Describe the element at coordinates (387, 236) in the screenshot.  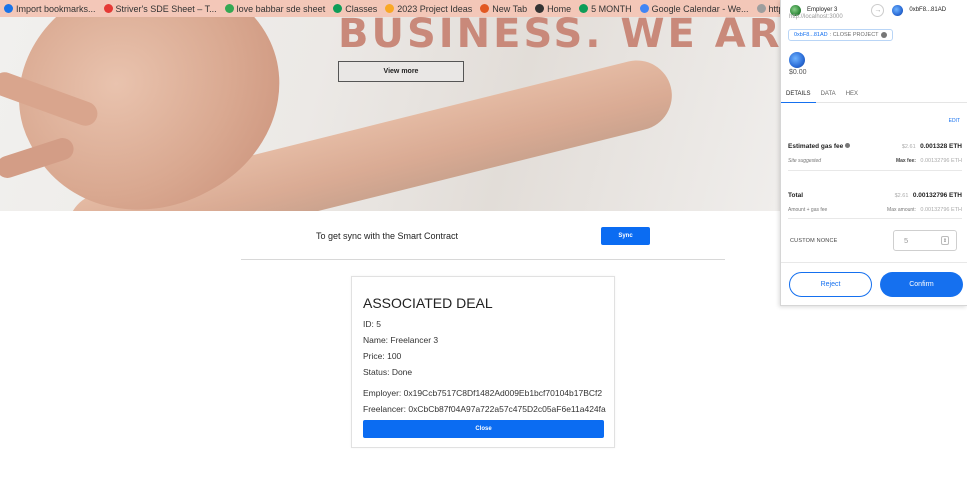
I see `sync-description: To get sync with the Smart Contract` at that location.